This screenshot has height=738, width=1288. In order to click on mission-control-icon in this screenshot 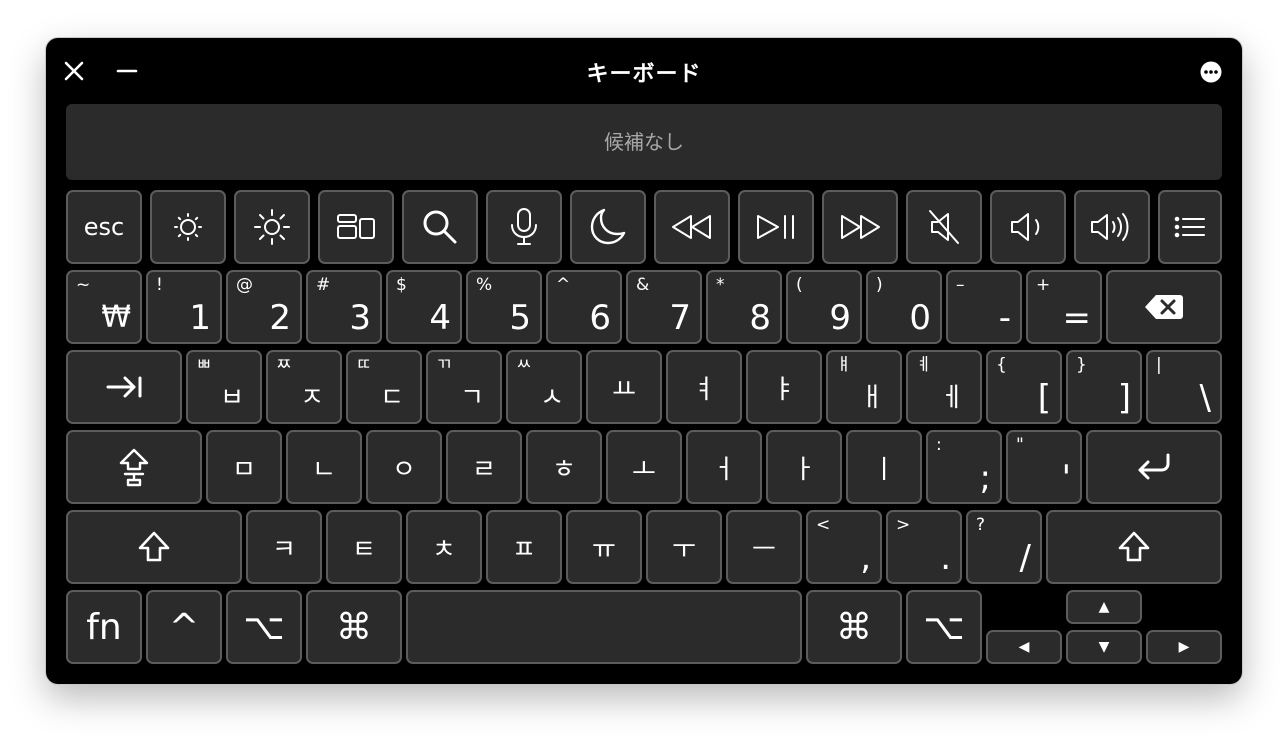, I will do `click(356, 226)`.